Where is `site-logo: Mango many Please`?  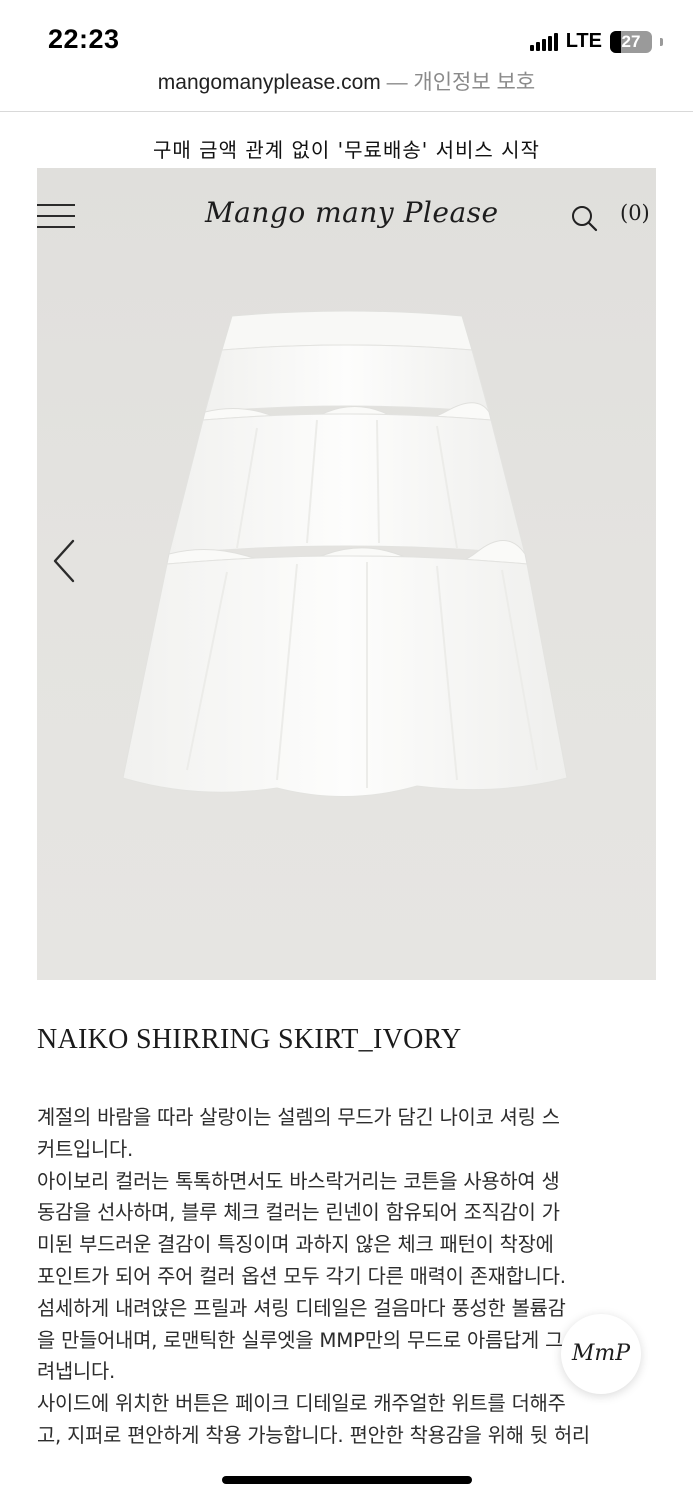
site-logo: Mango many Please is located at coordinates (352, 212).